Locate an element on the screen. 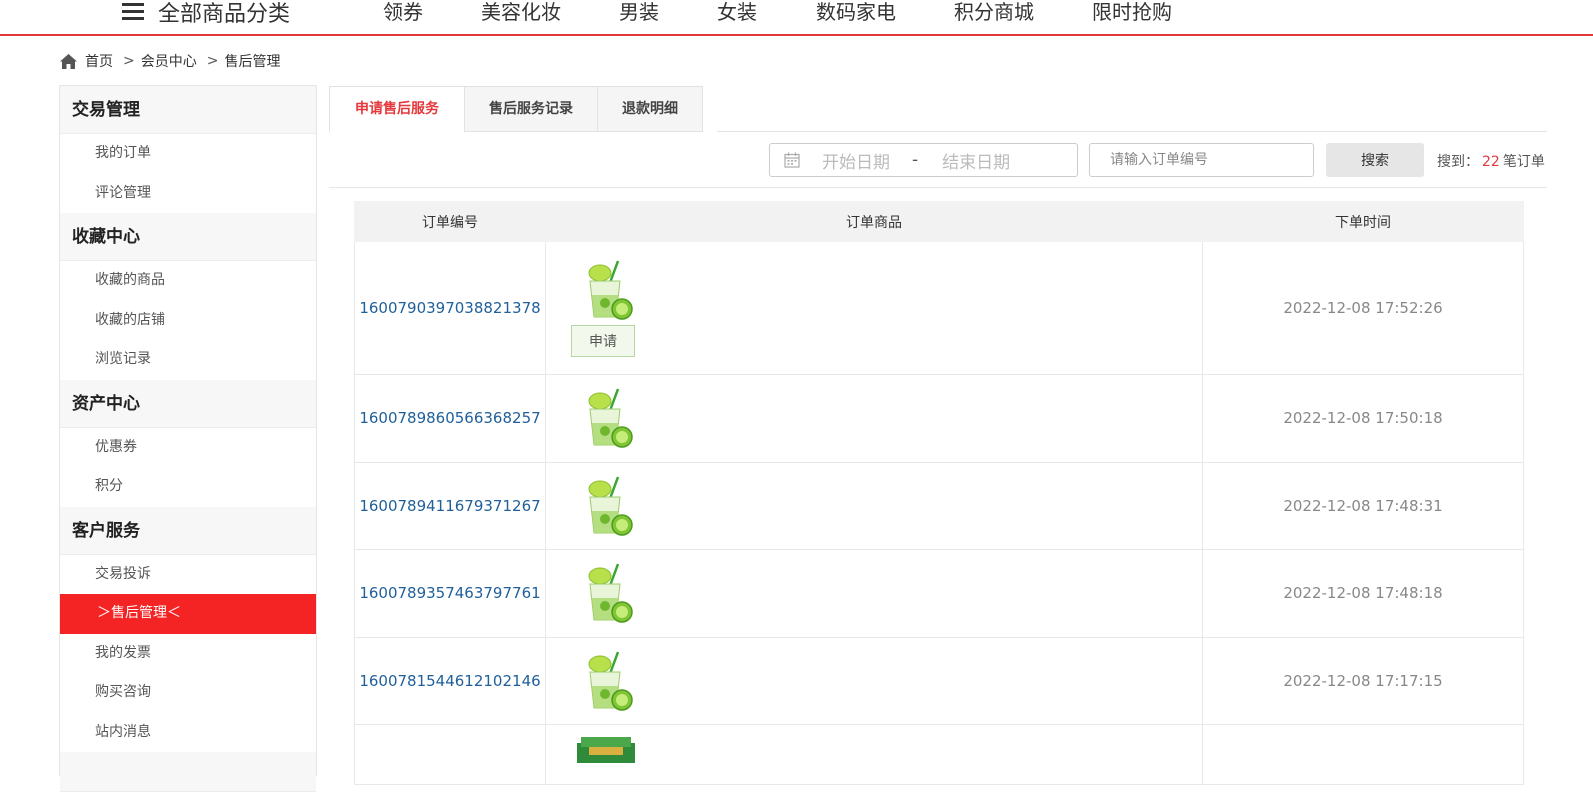 This screenshot has height=792, width=1593. sidebar-item-fav-goods: 收藏的商品 is located at coordinates (188, 281).